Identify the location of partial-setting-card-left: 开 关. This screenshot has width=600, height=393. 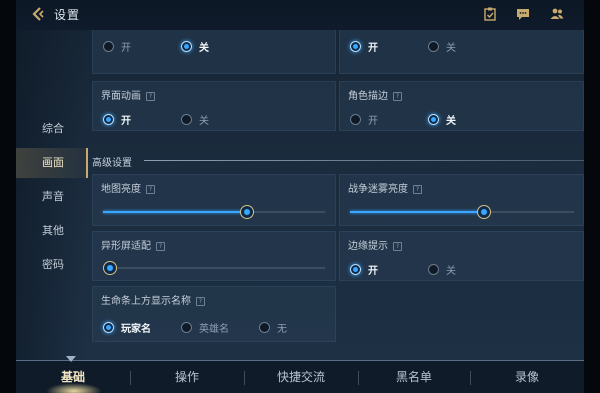
(214, 52).